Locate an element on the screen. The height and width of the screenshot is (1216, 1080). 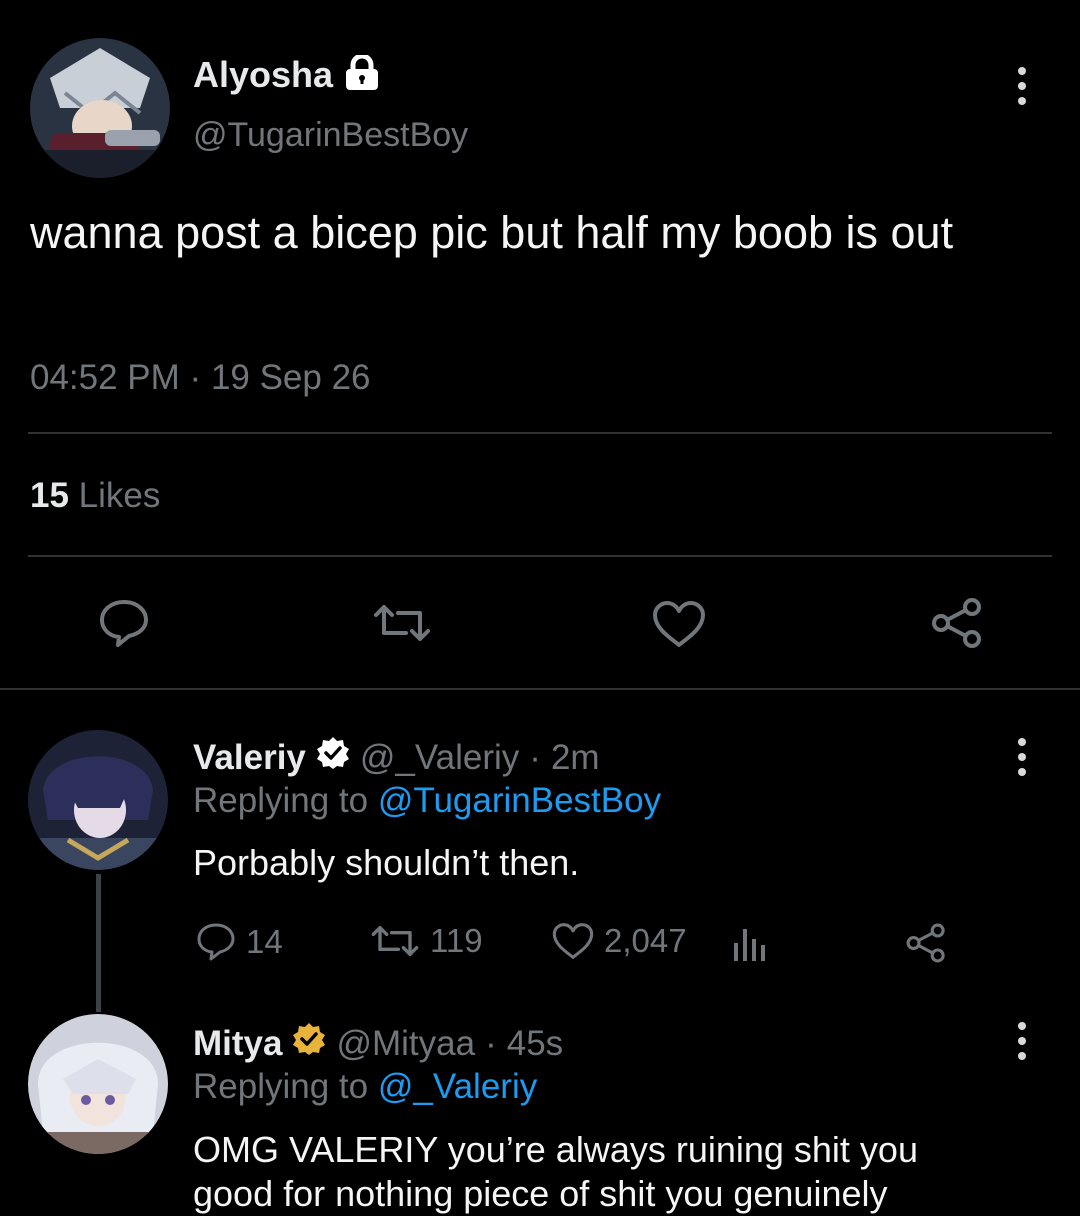
retweet-button is located at coordinates (402, 623).